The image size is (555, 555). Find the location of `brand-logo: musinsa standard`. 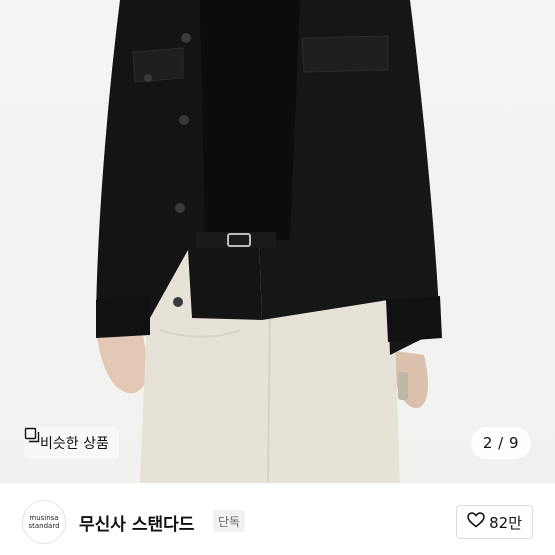

brand-logo: musinsa standard is located at coordinates (44, 522).